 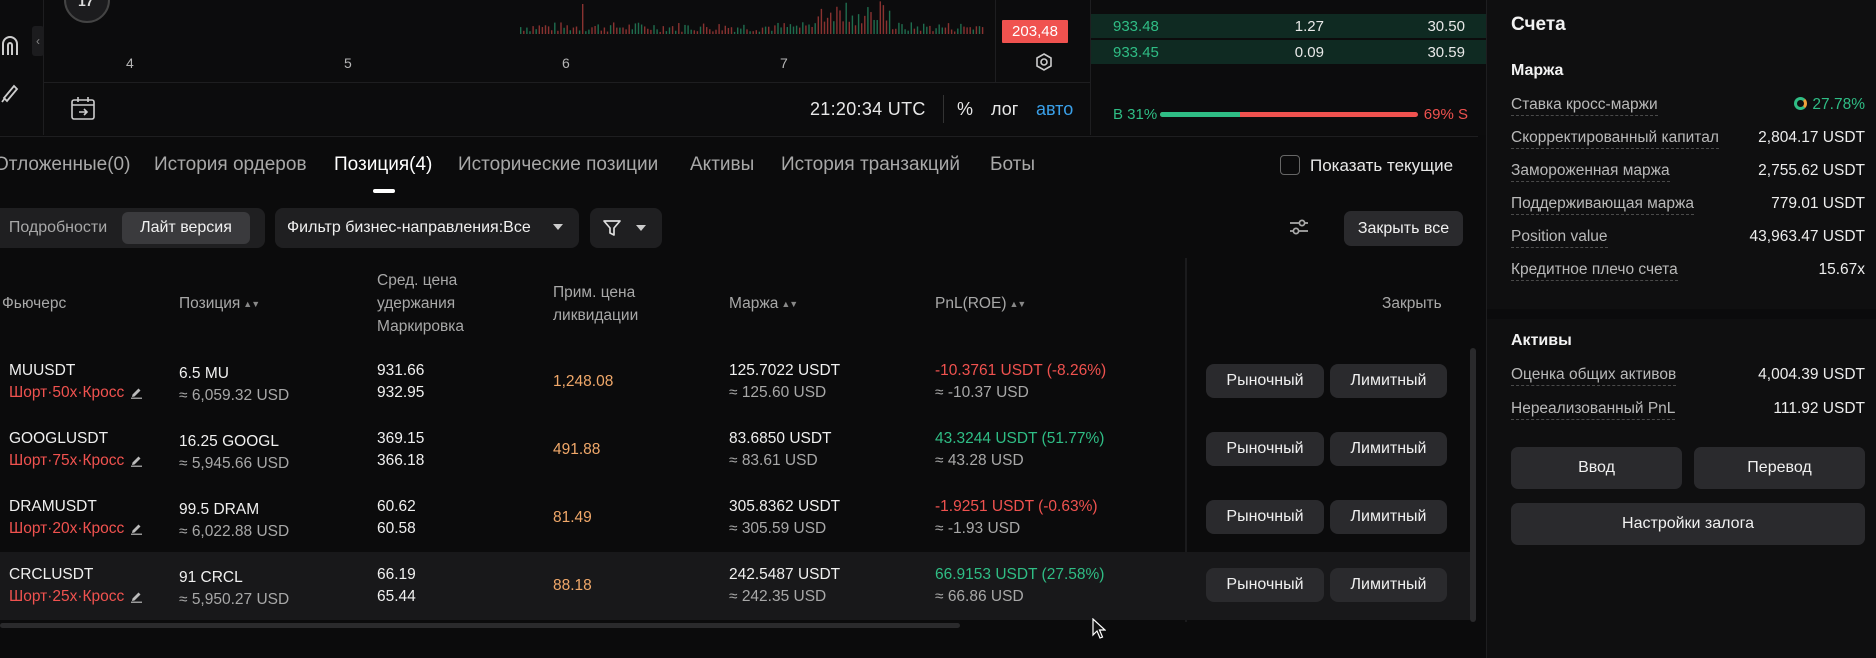 I want to click on margin-value: 242.5487 USDT, so click(x=785, y=574).